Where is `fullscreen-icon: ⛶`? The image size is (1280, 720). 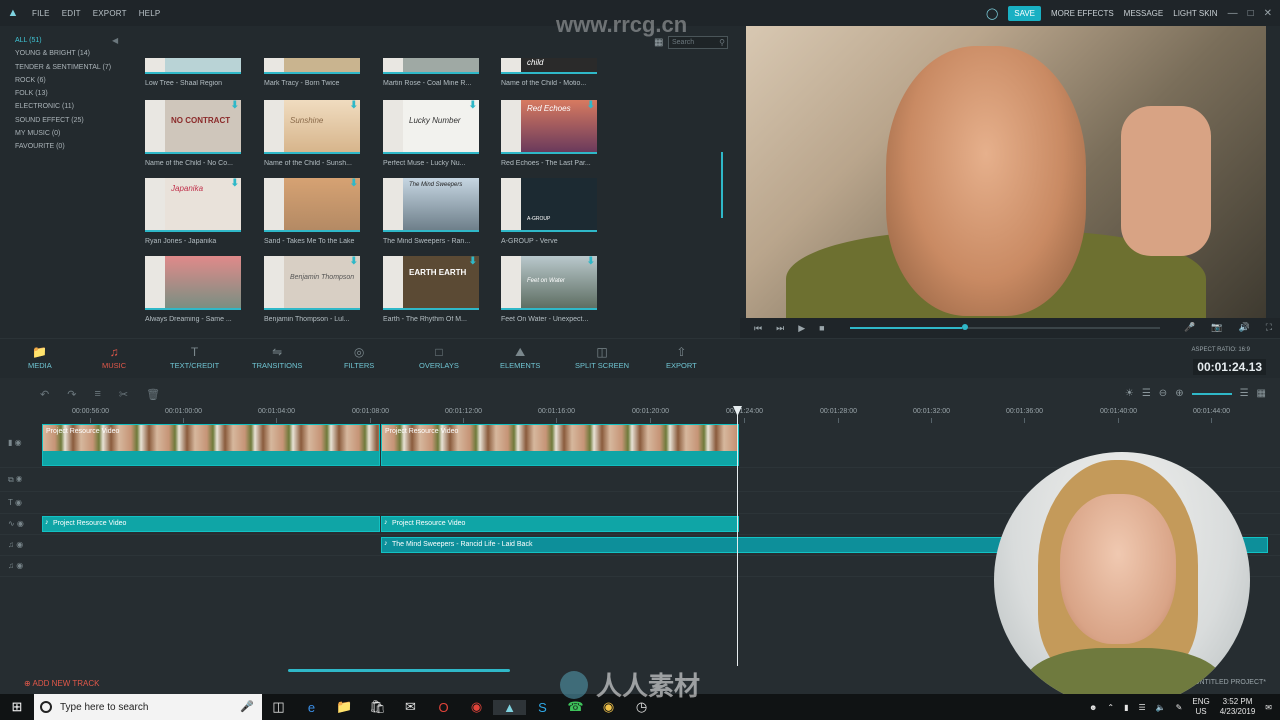
fullscreen-icon: ⛶ is located at coordinates (1269, 327).